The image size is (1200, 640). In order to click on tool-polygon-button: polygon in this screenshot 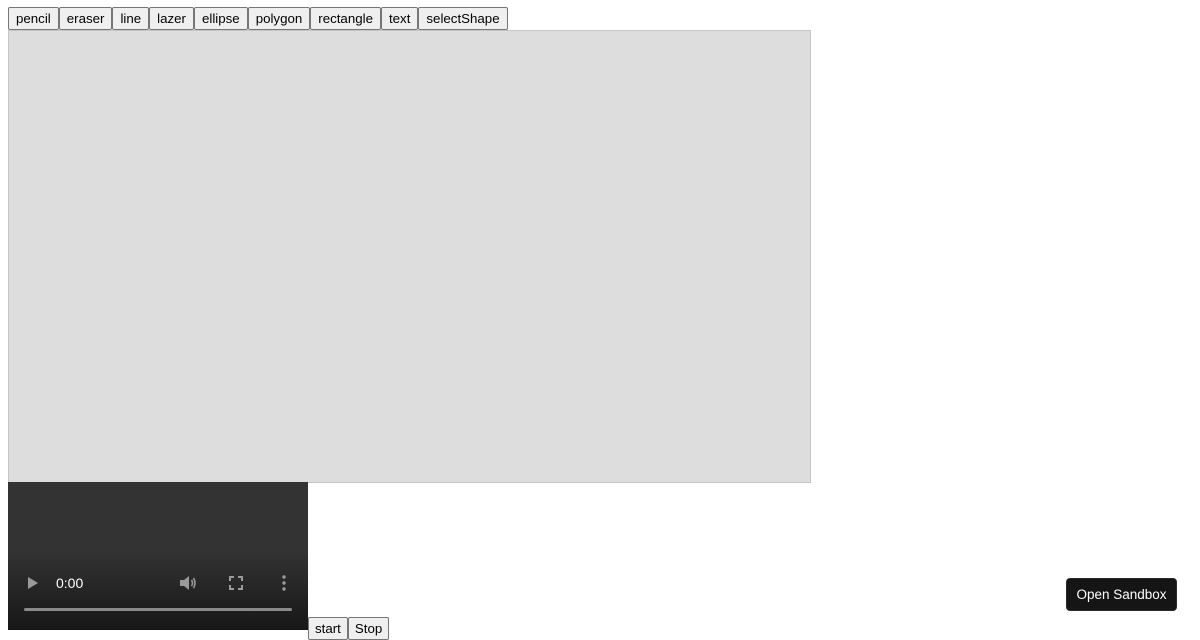, I will do `click(279, 18)`.